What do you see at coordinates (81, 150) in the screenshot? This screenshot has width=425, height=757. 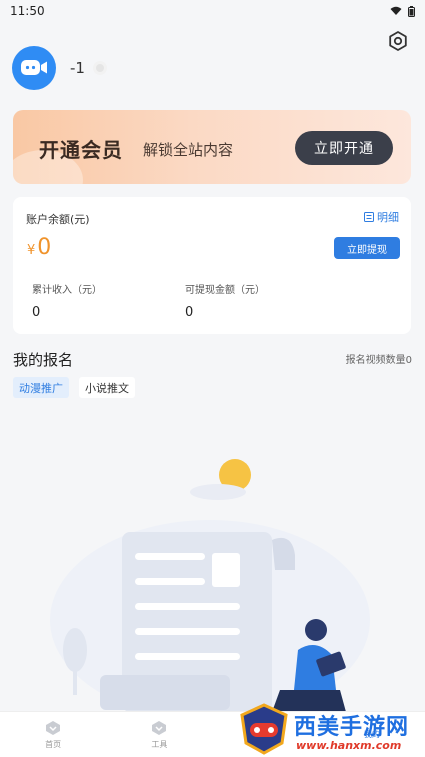 I see `vip-title: 开通会员` at bounding box center [81, 150].